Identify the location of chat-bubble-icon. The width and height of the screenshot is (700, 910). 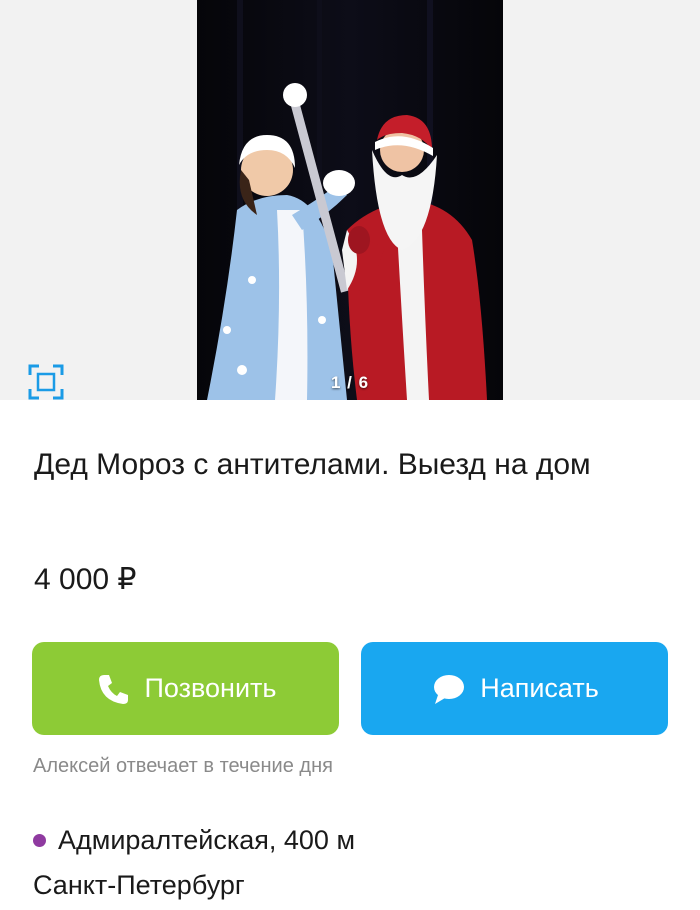
(449, 689).